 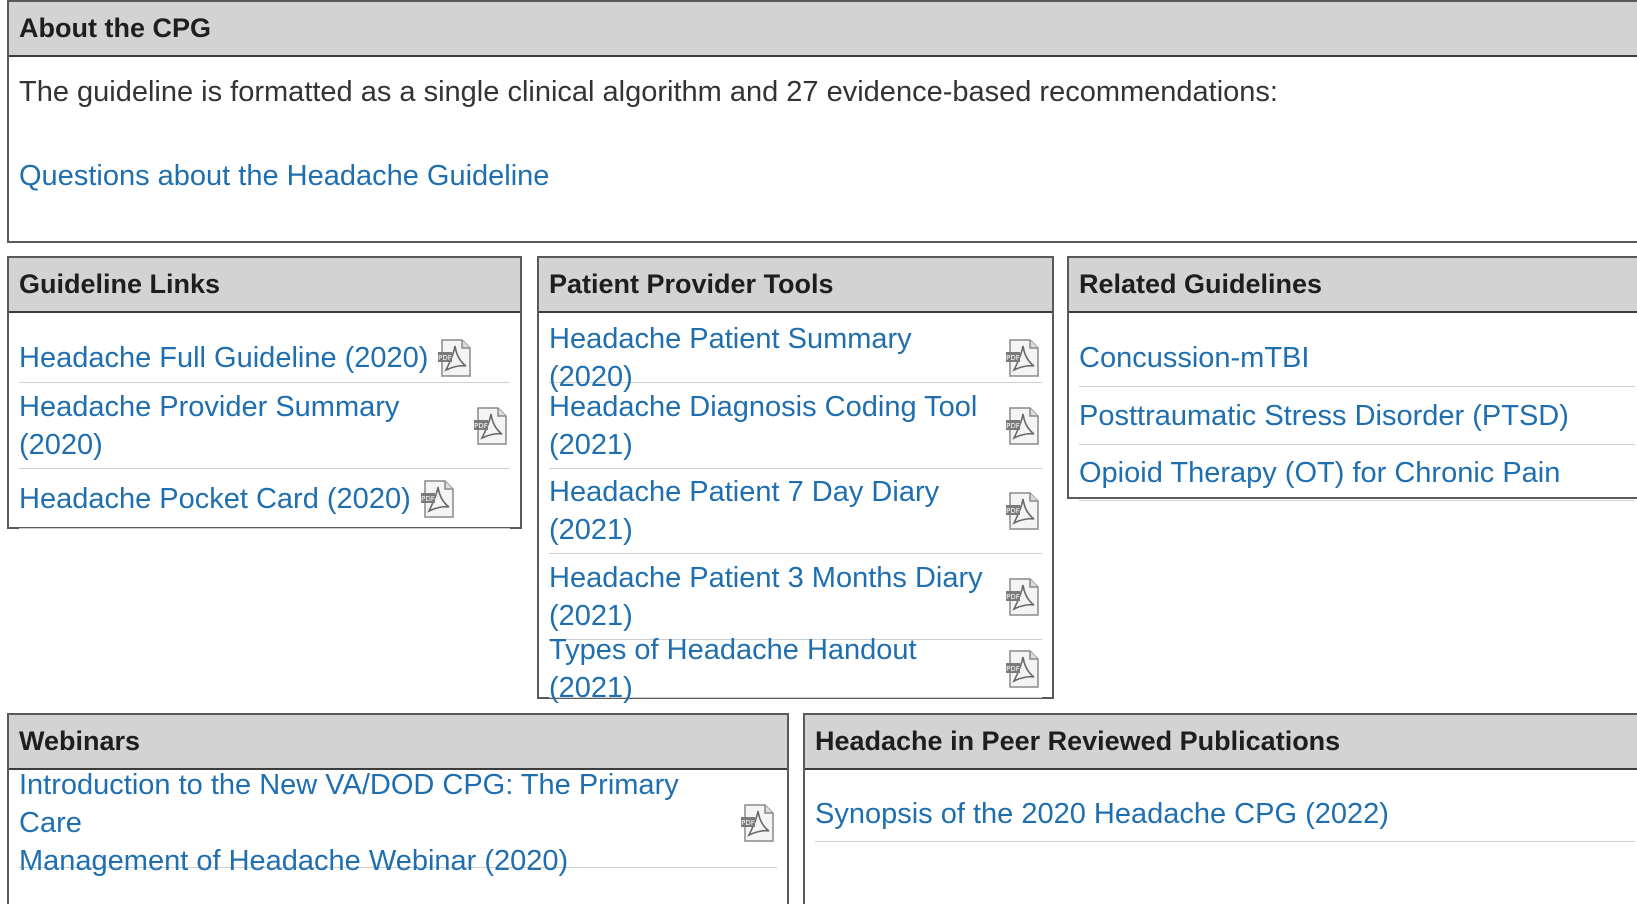 I want to click on about-cpg-title: About the CPG, so click(x=115, y=28).